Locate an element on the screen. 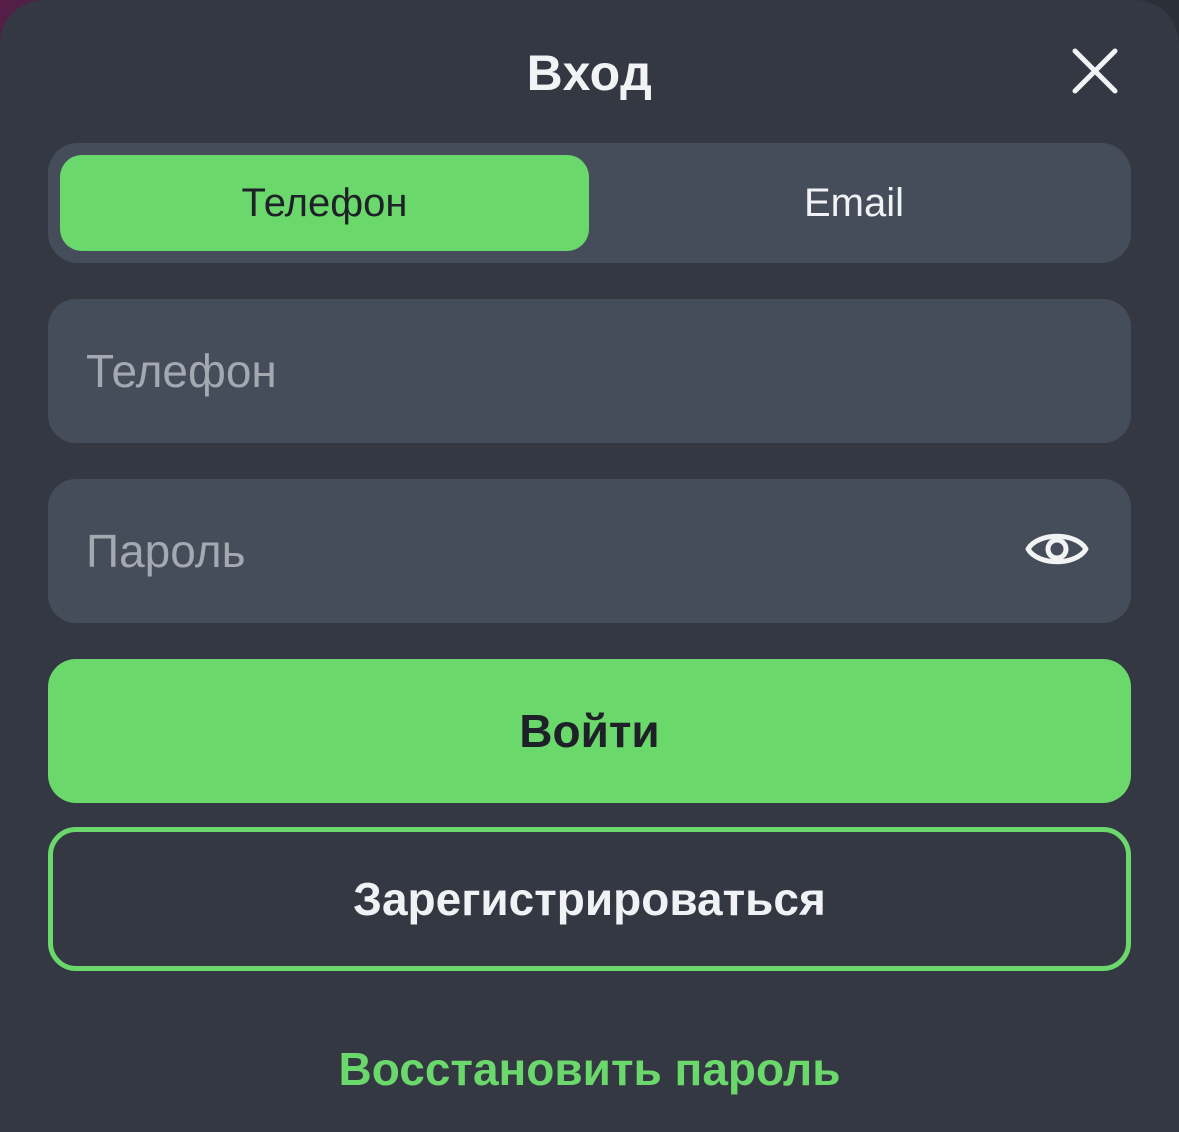 This screenshot has width=1179, height=1132. close-icon is located at coordinates (1095, 73).